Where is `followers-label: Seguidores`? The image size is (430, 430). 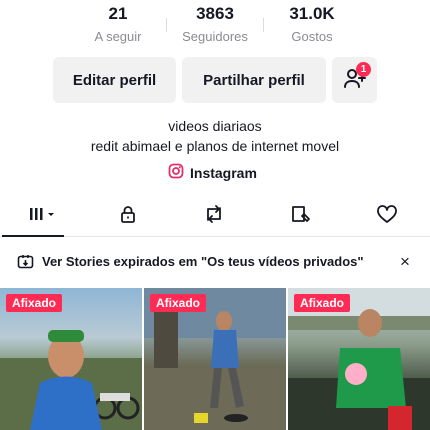
followers-label: Seguidores is located at coordinates (215, 36).